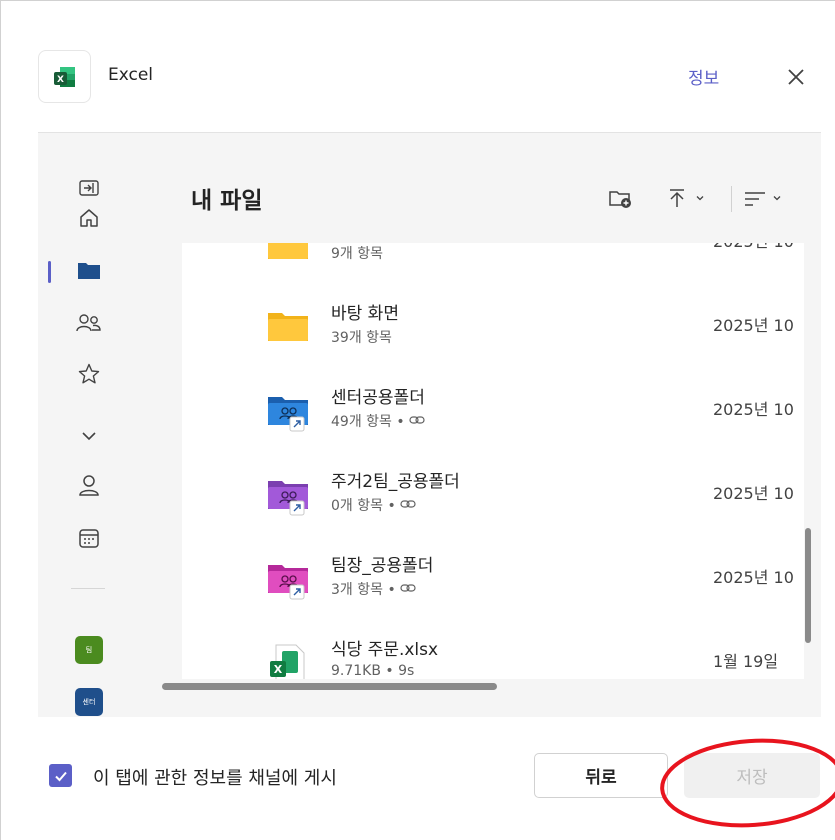 The width and height of the screenshot is (835, 840). I want to click on excel-app-icon: X, so click(64, 76).